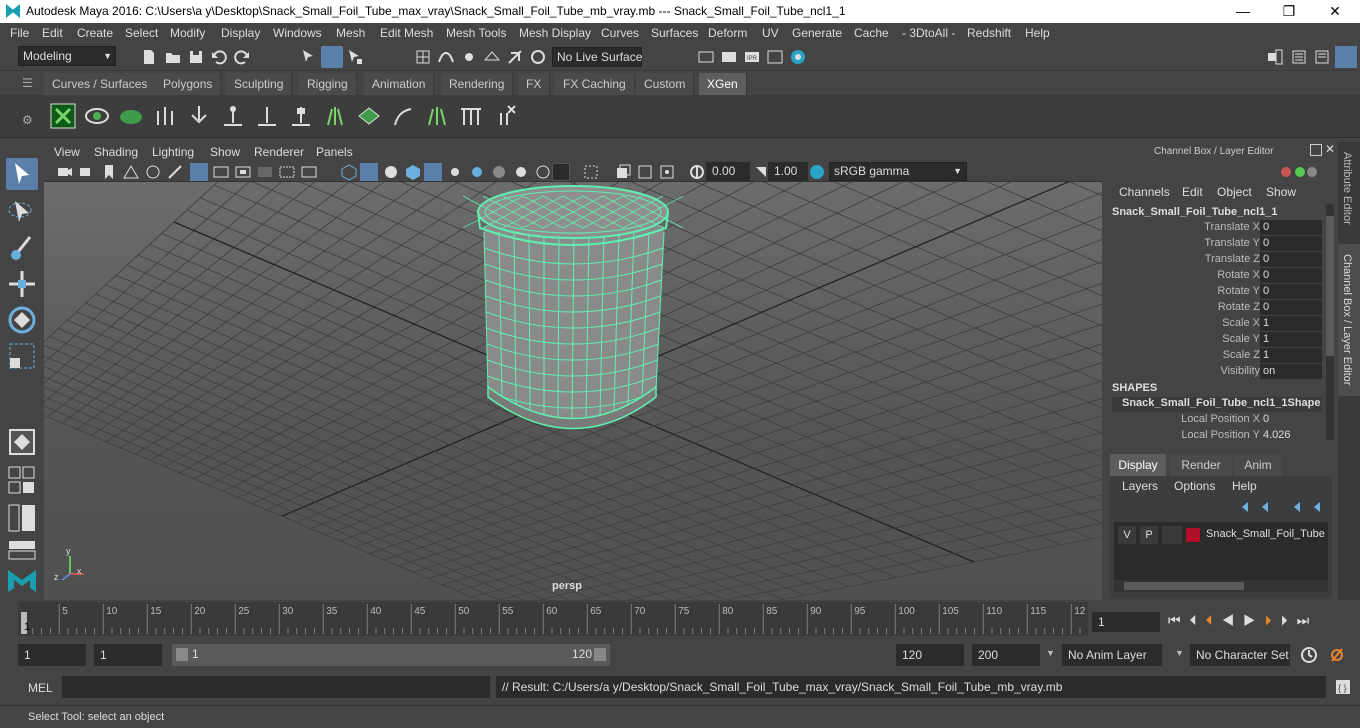 The image size is (1360, 728). Describe the element at coordinates (187, 33) in the screenshot. I see `menu-modify: Modify` at that location.